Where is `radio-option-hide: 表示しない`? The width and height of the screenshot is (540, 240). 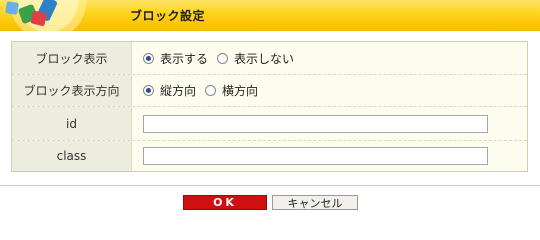
radio-option-hide: 表示しない is located at coordinates (255, 58).